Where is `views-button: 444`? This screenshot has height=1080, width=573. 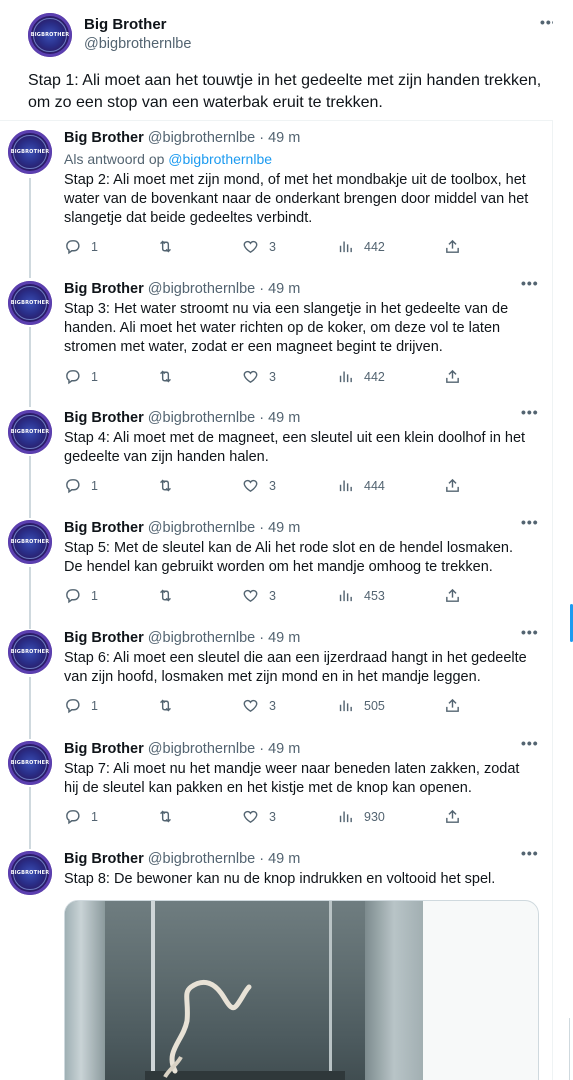
views-button: 444 is located at coordinates (361, 485).